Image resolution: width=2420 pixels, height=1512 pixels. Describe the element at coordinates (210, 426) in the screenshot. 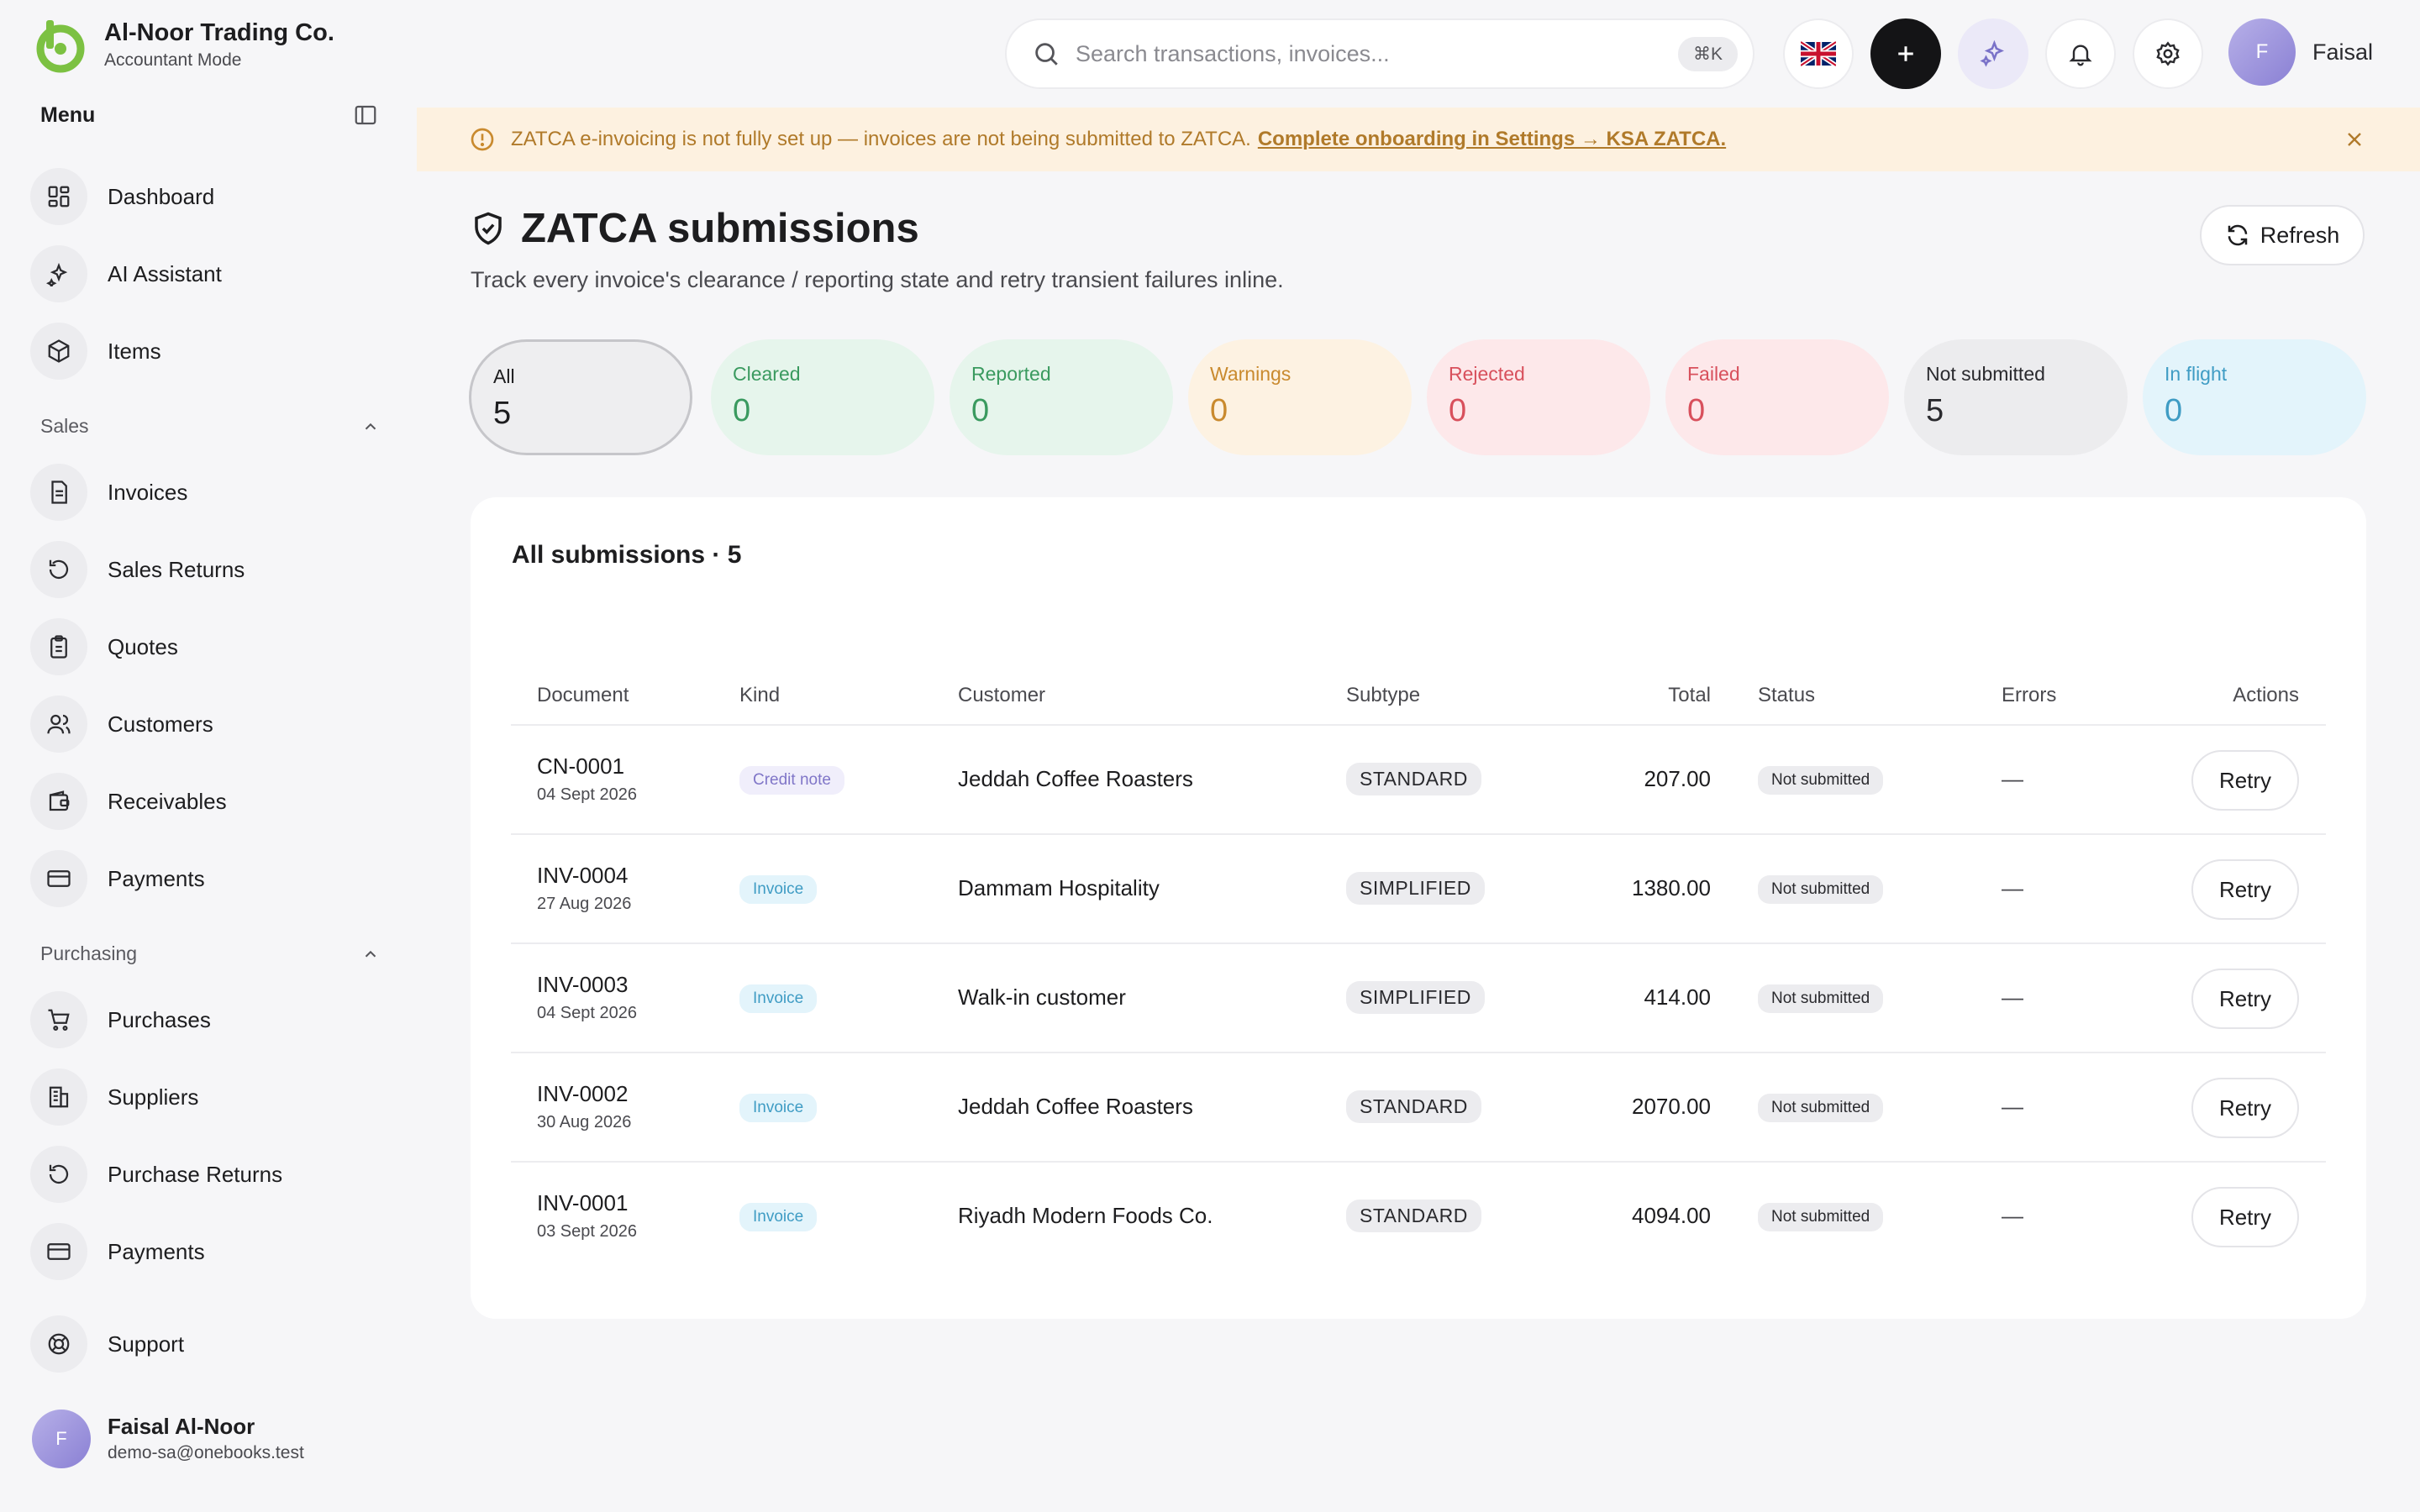

I see `section-sales: Sales` at that location.